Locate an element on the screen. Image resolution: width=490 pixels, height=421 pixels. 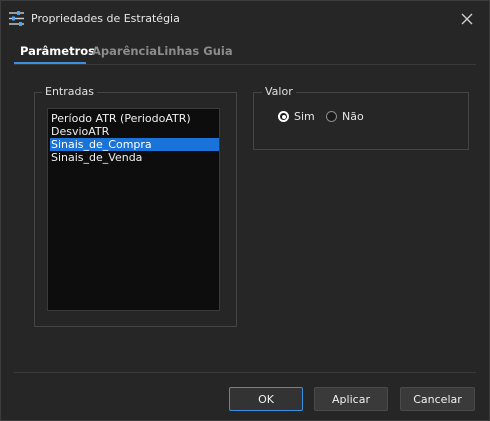
radio-sim: Sim is located at coordinates (296, 116).